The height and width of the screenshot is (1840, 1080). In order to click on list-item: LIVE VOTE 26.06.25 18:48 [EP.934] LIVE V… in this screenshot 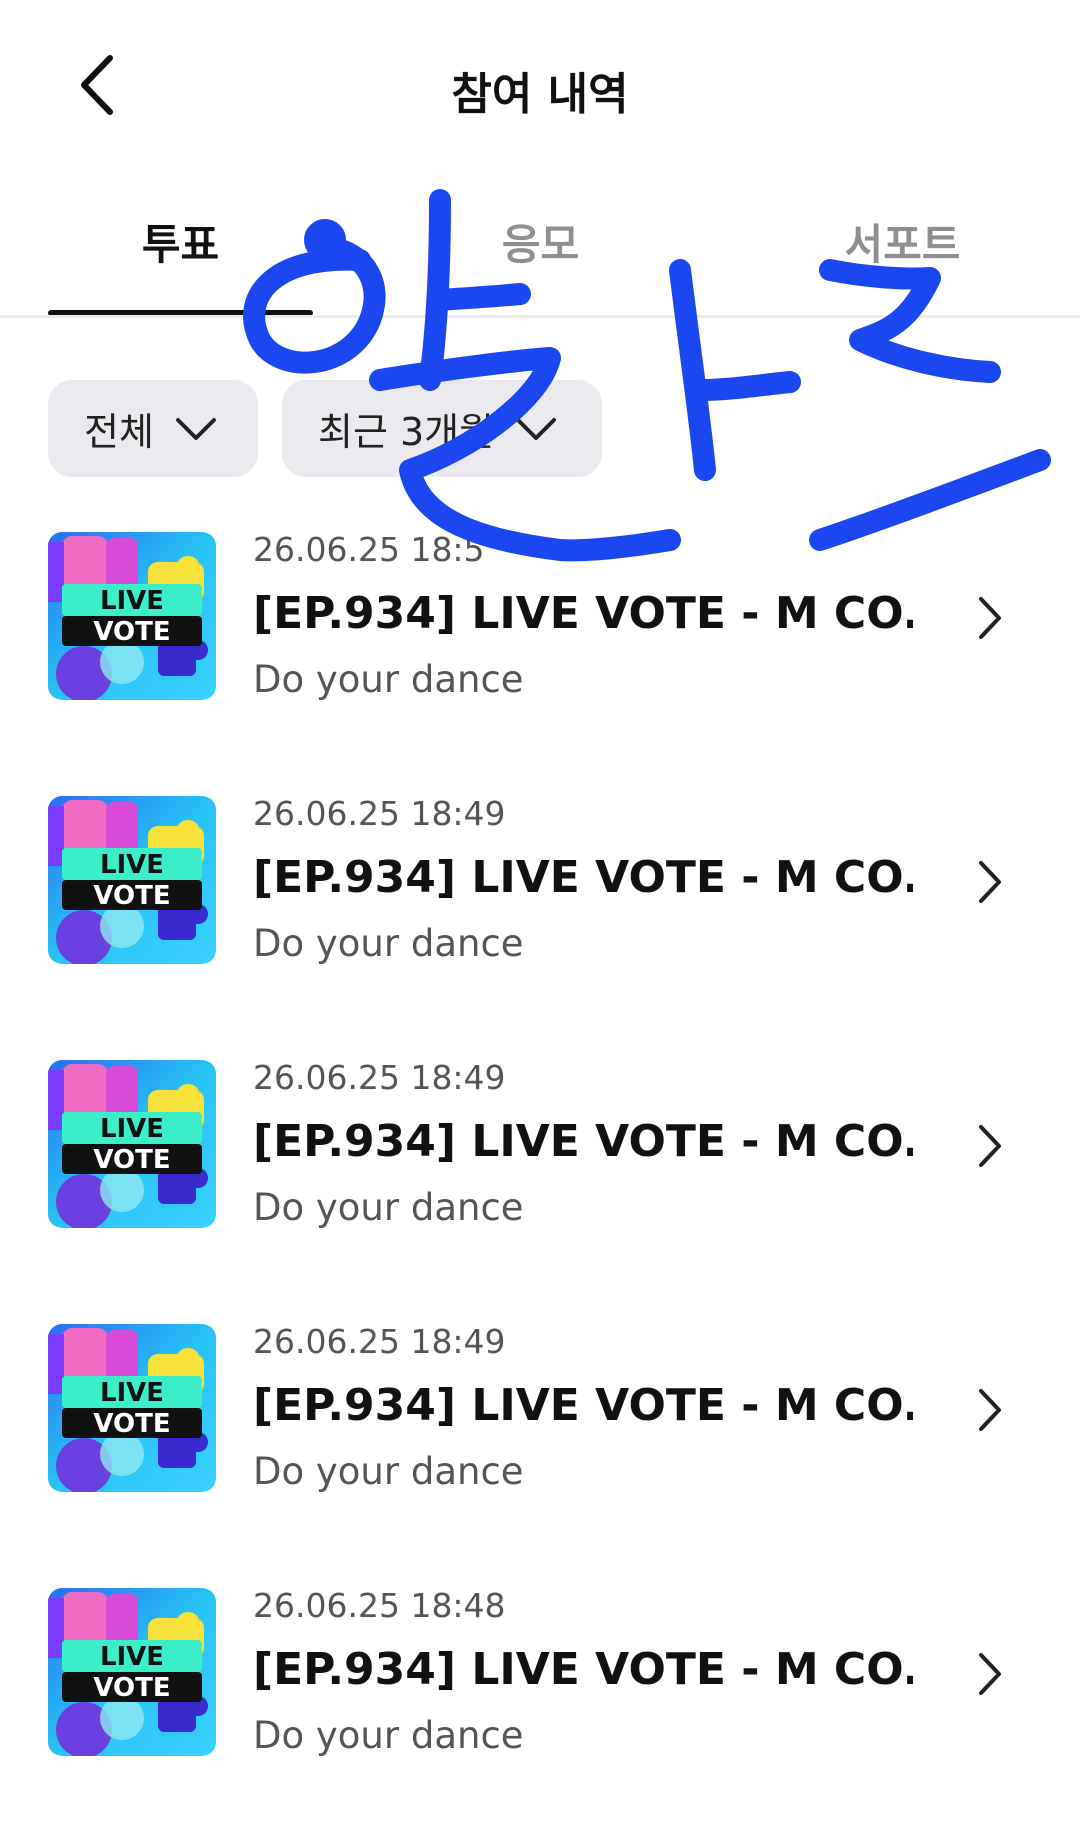, I will do `click(540, 1688)`.